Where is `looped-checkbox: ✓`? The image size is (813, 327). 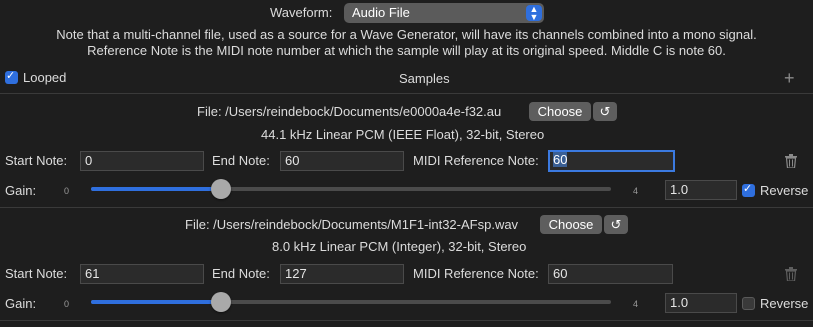
looped-checkbox: ✓ is located at coordinates (11, 77).